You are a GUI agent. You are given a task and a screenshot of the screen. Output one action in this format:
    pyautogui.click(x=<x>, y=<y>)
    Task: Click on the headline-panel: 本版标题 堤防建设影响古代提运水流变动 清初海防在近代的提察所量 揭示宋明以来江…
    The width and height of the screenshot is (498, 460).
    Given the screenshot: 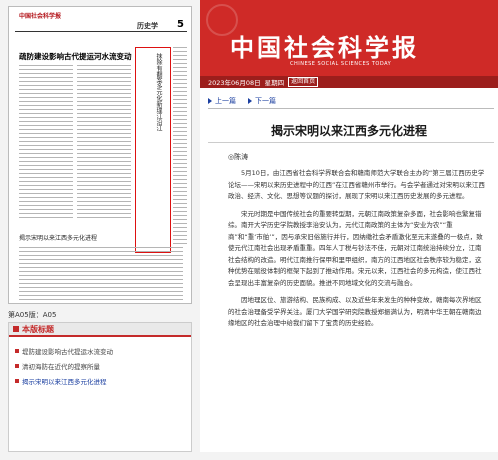 What is the action you would take?
    pyautogui.click(x=100, y=387)
    